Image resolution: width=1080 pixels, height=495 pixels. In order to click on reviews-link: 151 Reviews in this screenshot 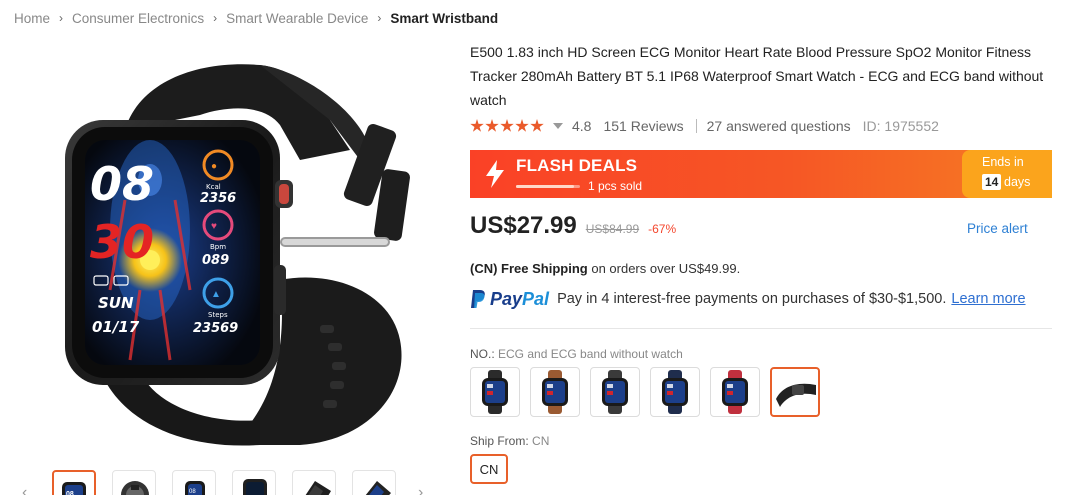, I will do `click(643, 126)`.